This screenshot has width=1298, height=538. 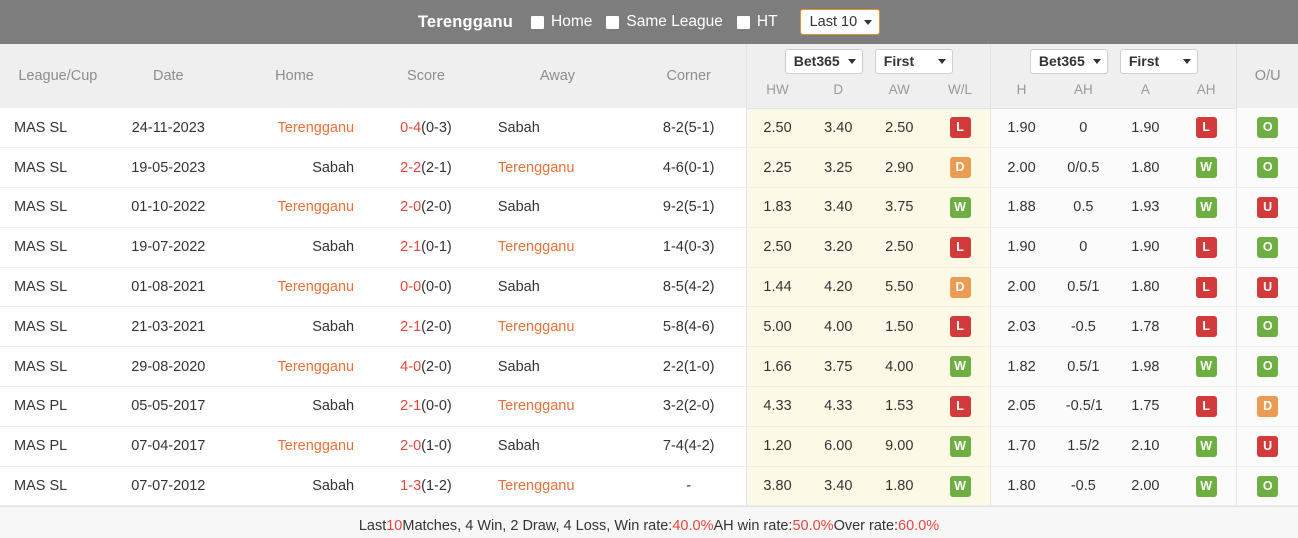 What do you see at coordinates (777, 367) in the screenshot?
I see `cell-odds-hw: 1.66` at bounding box center [777, 367].